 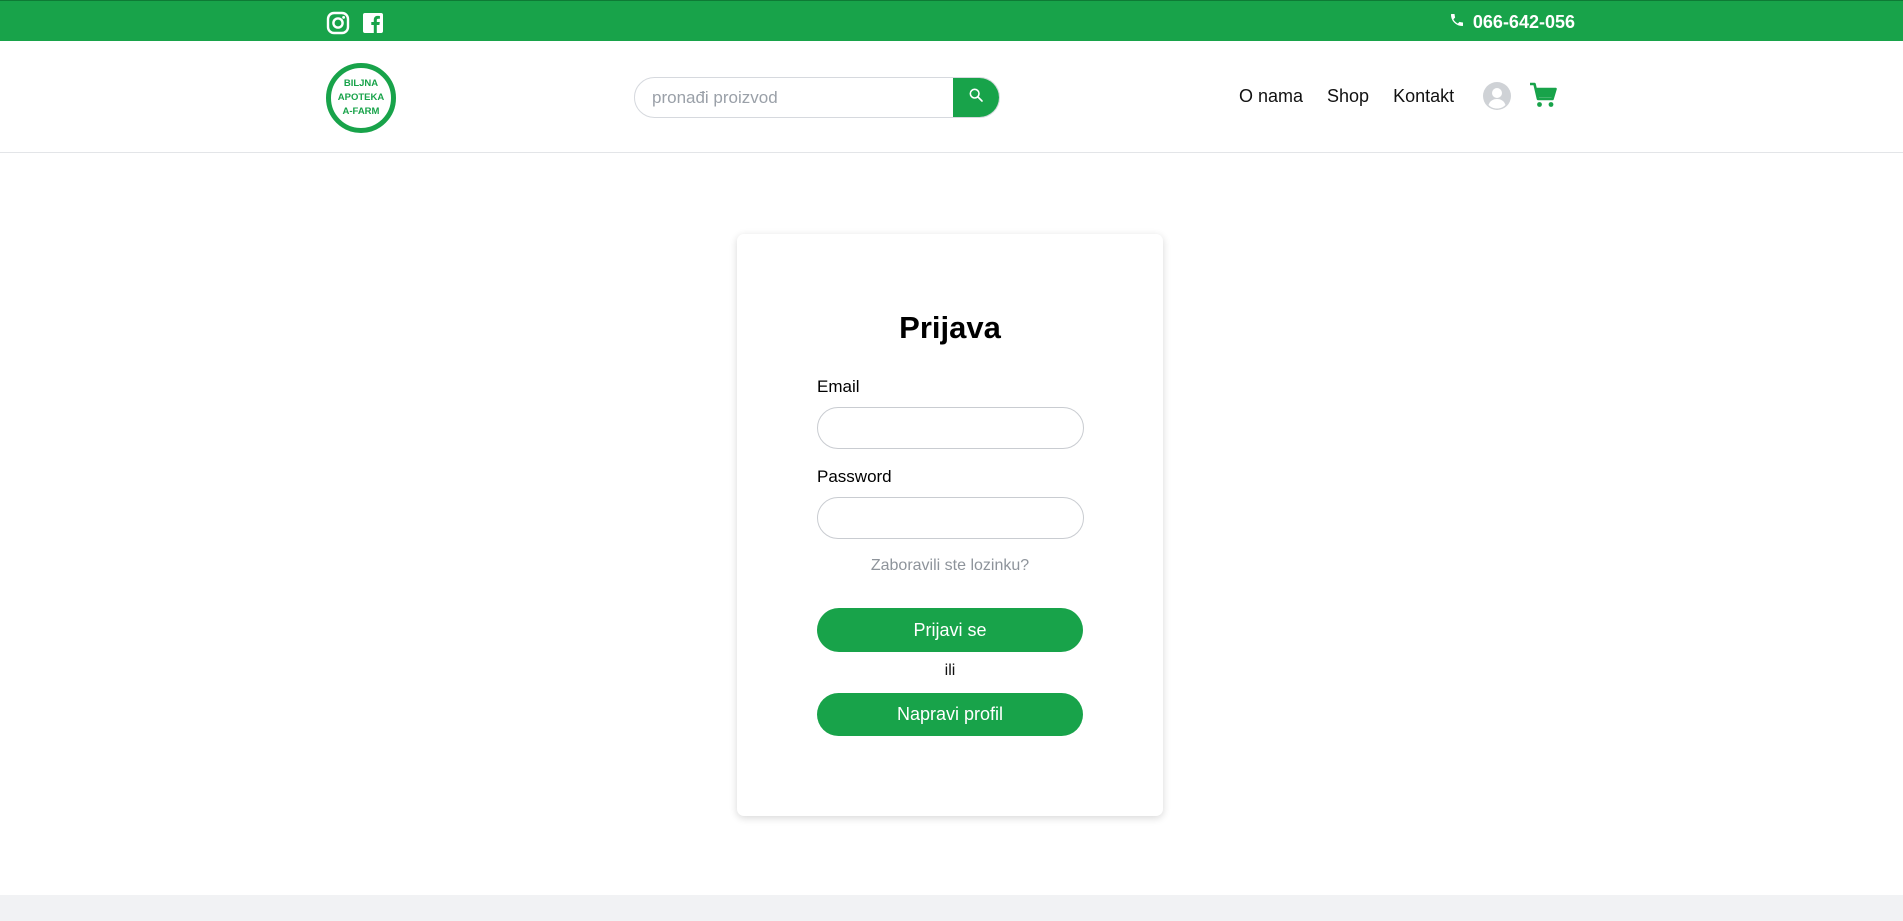 I want to click on nav-item-o-nama: O nama, so click(x=1271, y=96).